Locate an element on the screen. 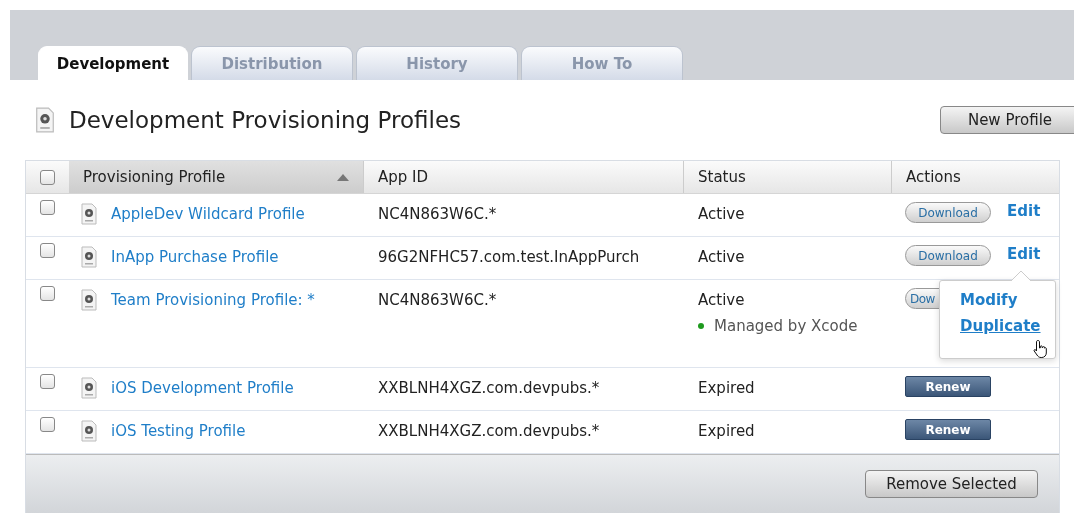 This screenshot has width=1074, height=513. page-title: Development Provisioning Profiles is located at coordinates (266, 120).